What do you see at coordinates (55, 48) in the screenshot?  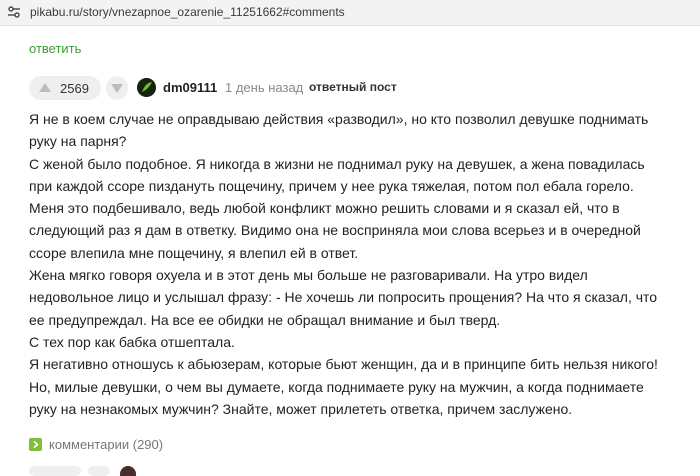 I see `reply-link: ответить` at bounding box center [55, 48].